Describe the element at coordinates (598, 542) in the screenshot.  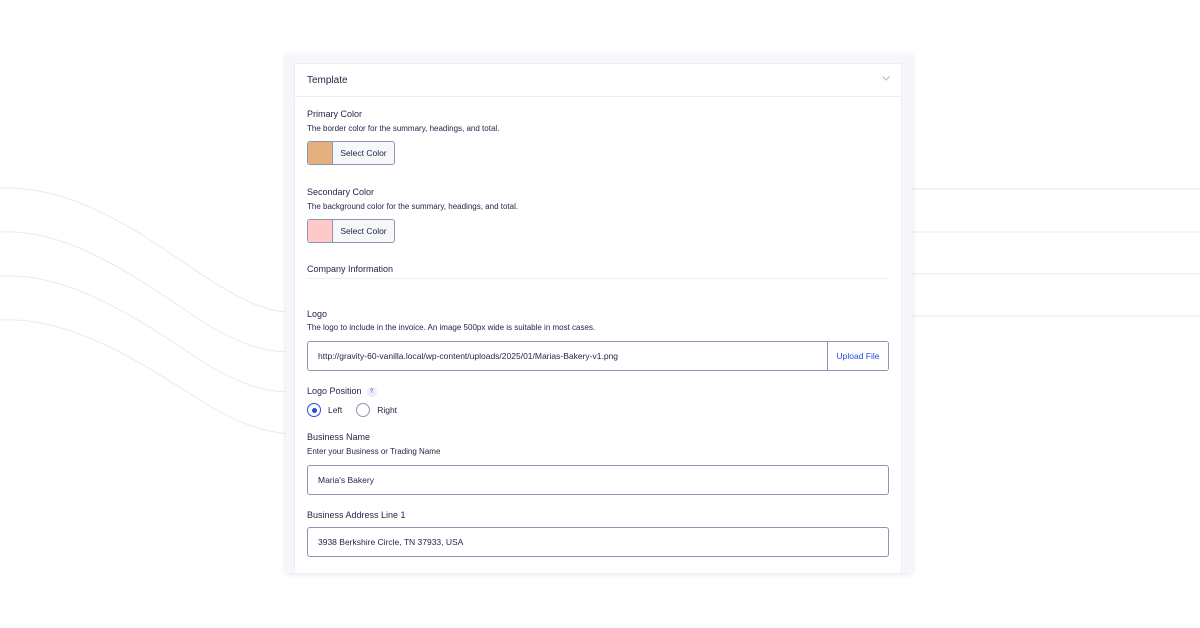
I see `business-address-line-1-input: 3938 Berkshire Circle, TN 37933, USA` at that location.